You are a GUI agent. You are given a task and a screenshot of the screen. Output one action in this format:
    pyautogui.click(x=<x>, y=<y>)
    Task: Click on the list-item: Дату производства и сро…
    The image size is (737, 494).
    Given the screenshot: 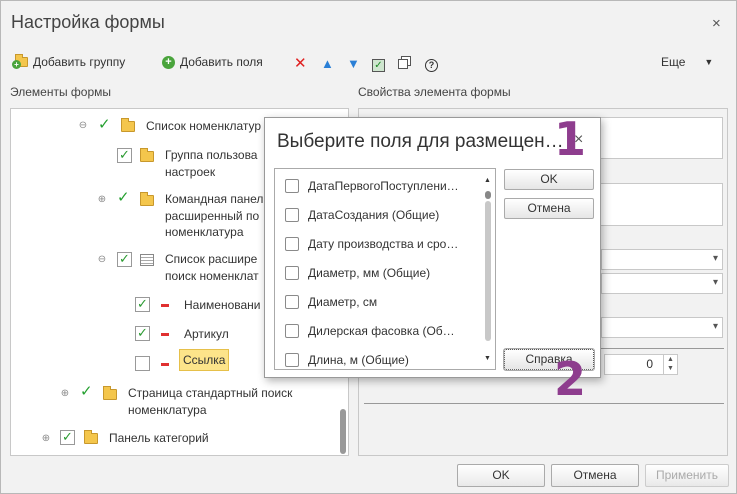 What is the action you would take?
    pyautogui.click(x=371, y=244)
    